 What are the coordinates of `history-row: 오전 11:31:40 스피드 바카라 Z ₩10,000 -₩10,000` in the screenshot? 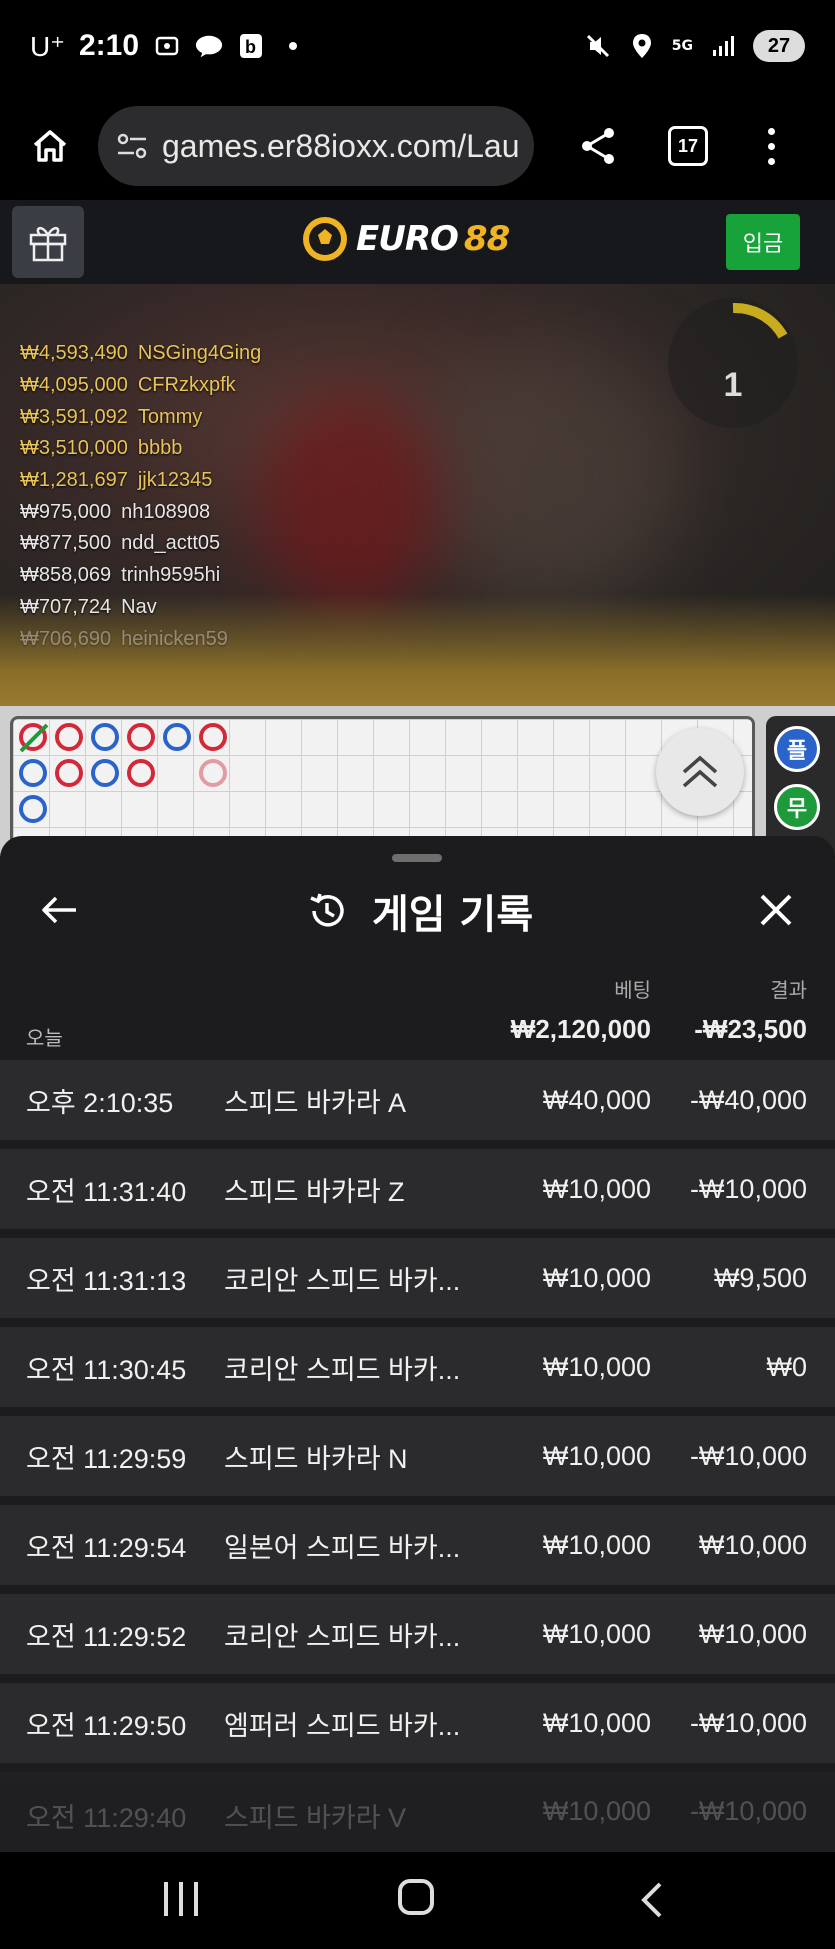 It's located at (417, 1189).